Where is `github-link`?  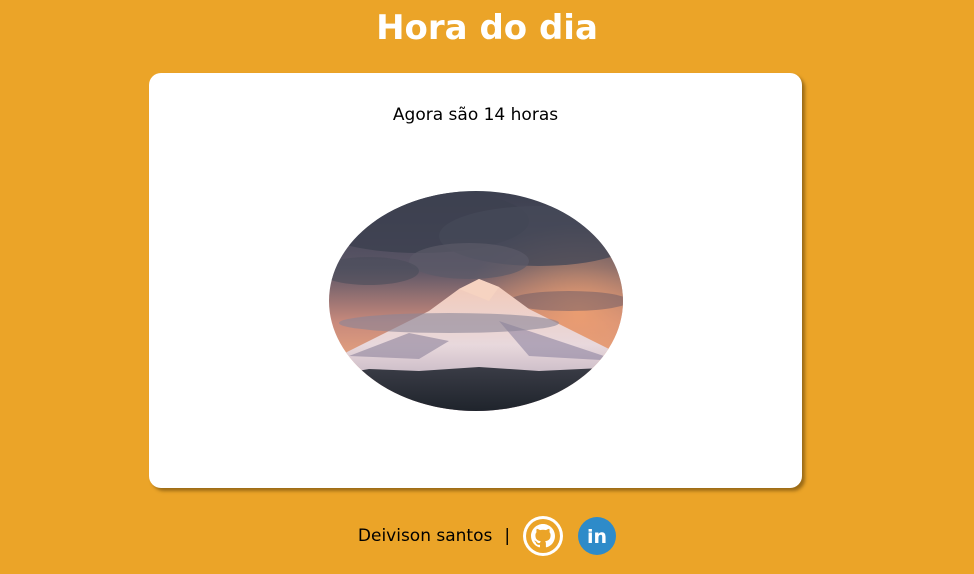 github-link is located at coordinates (543, 536).